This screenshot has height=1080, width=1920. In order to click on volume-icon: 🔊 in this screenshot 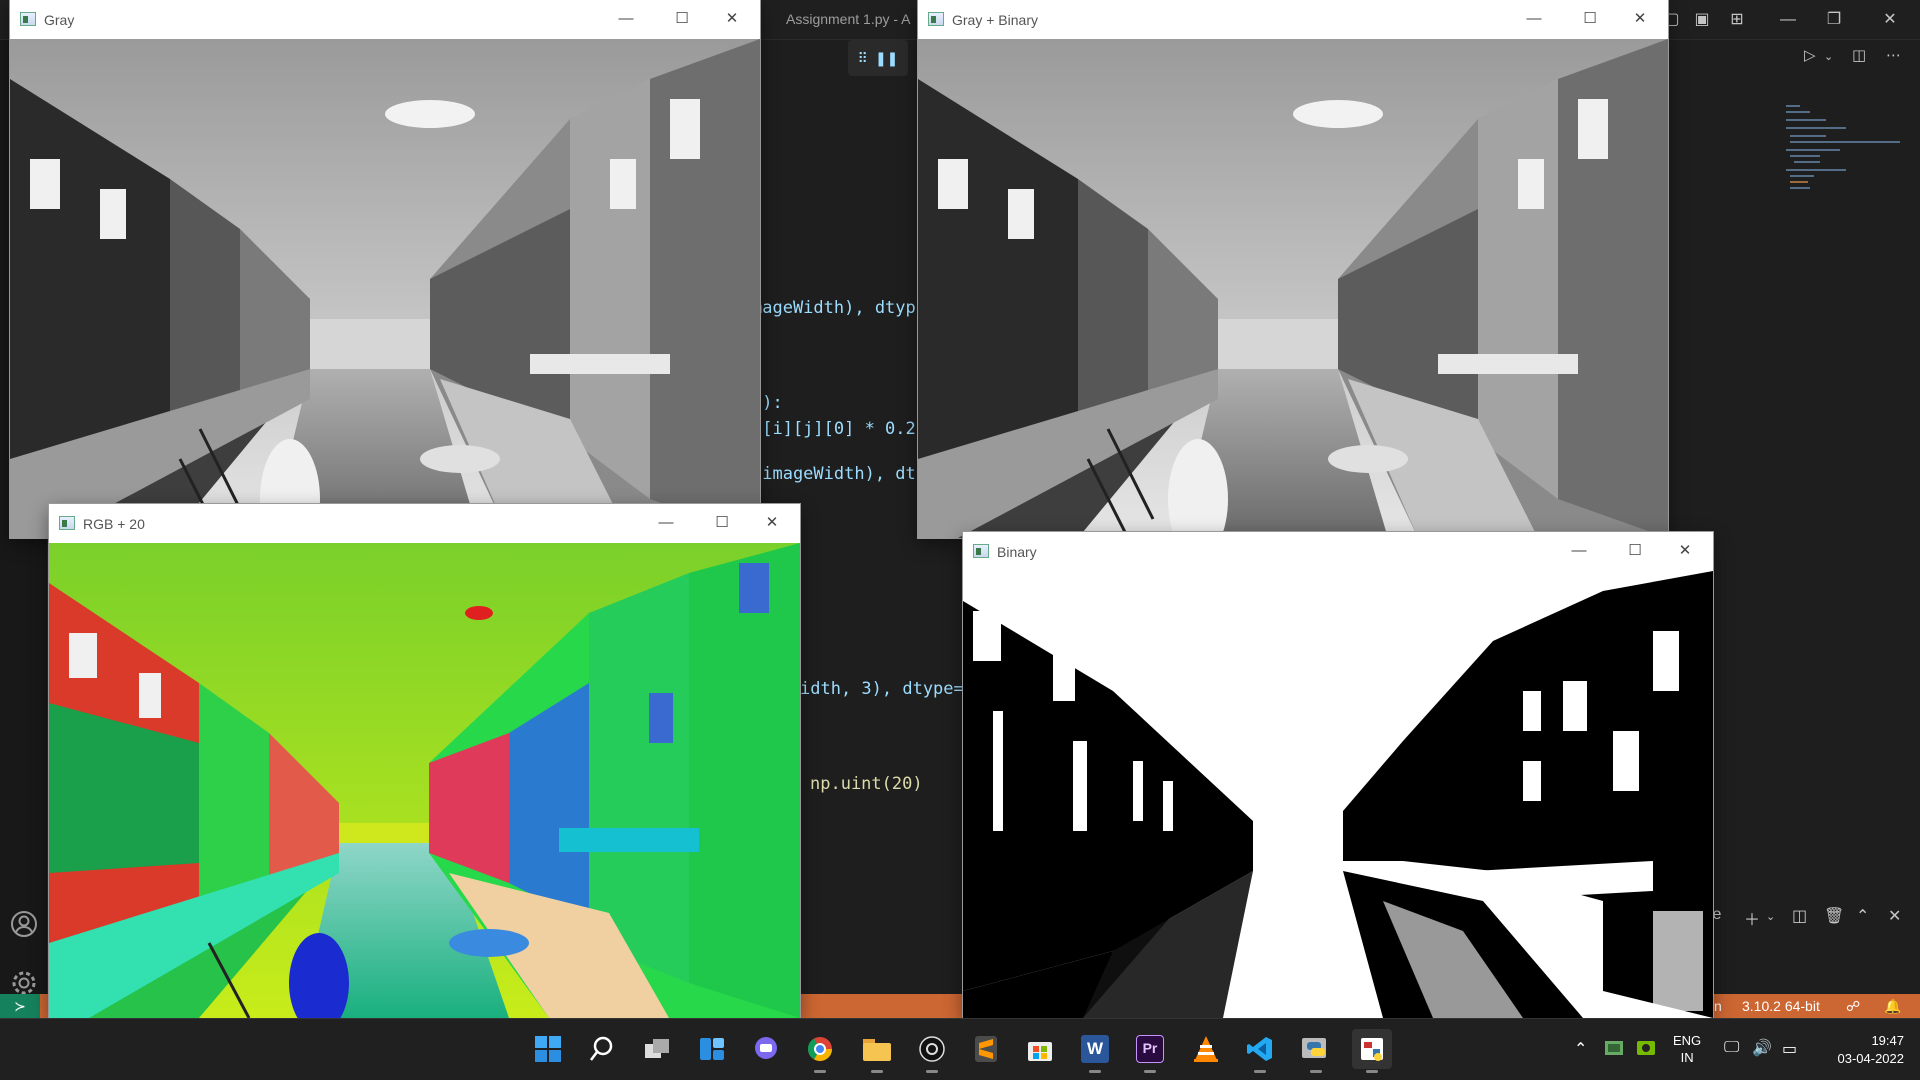, I will do `click(1762, 1048)`.